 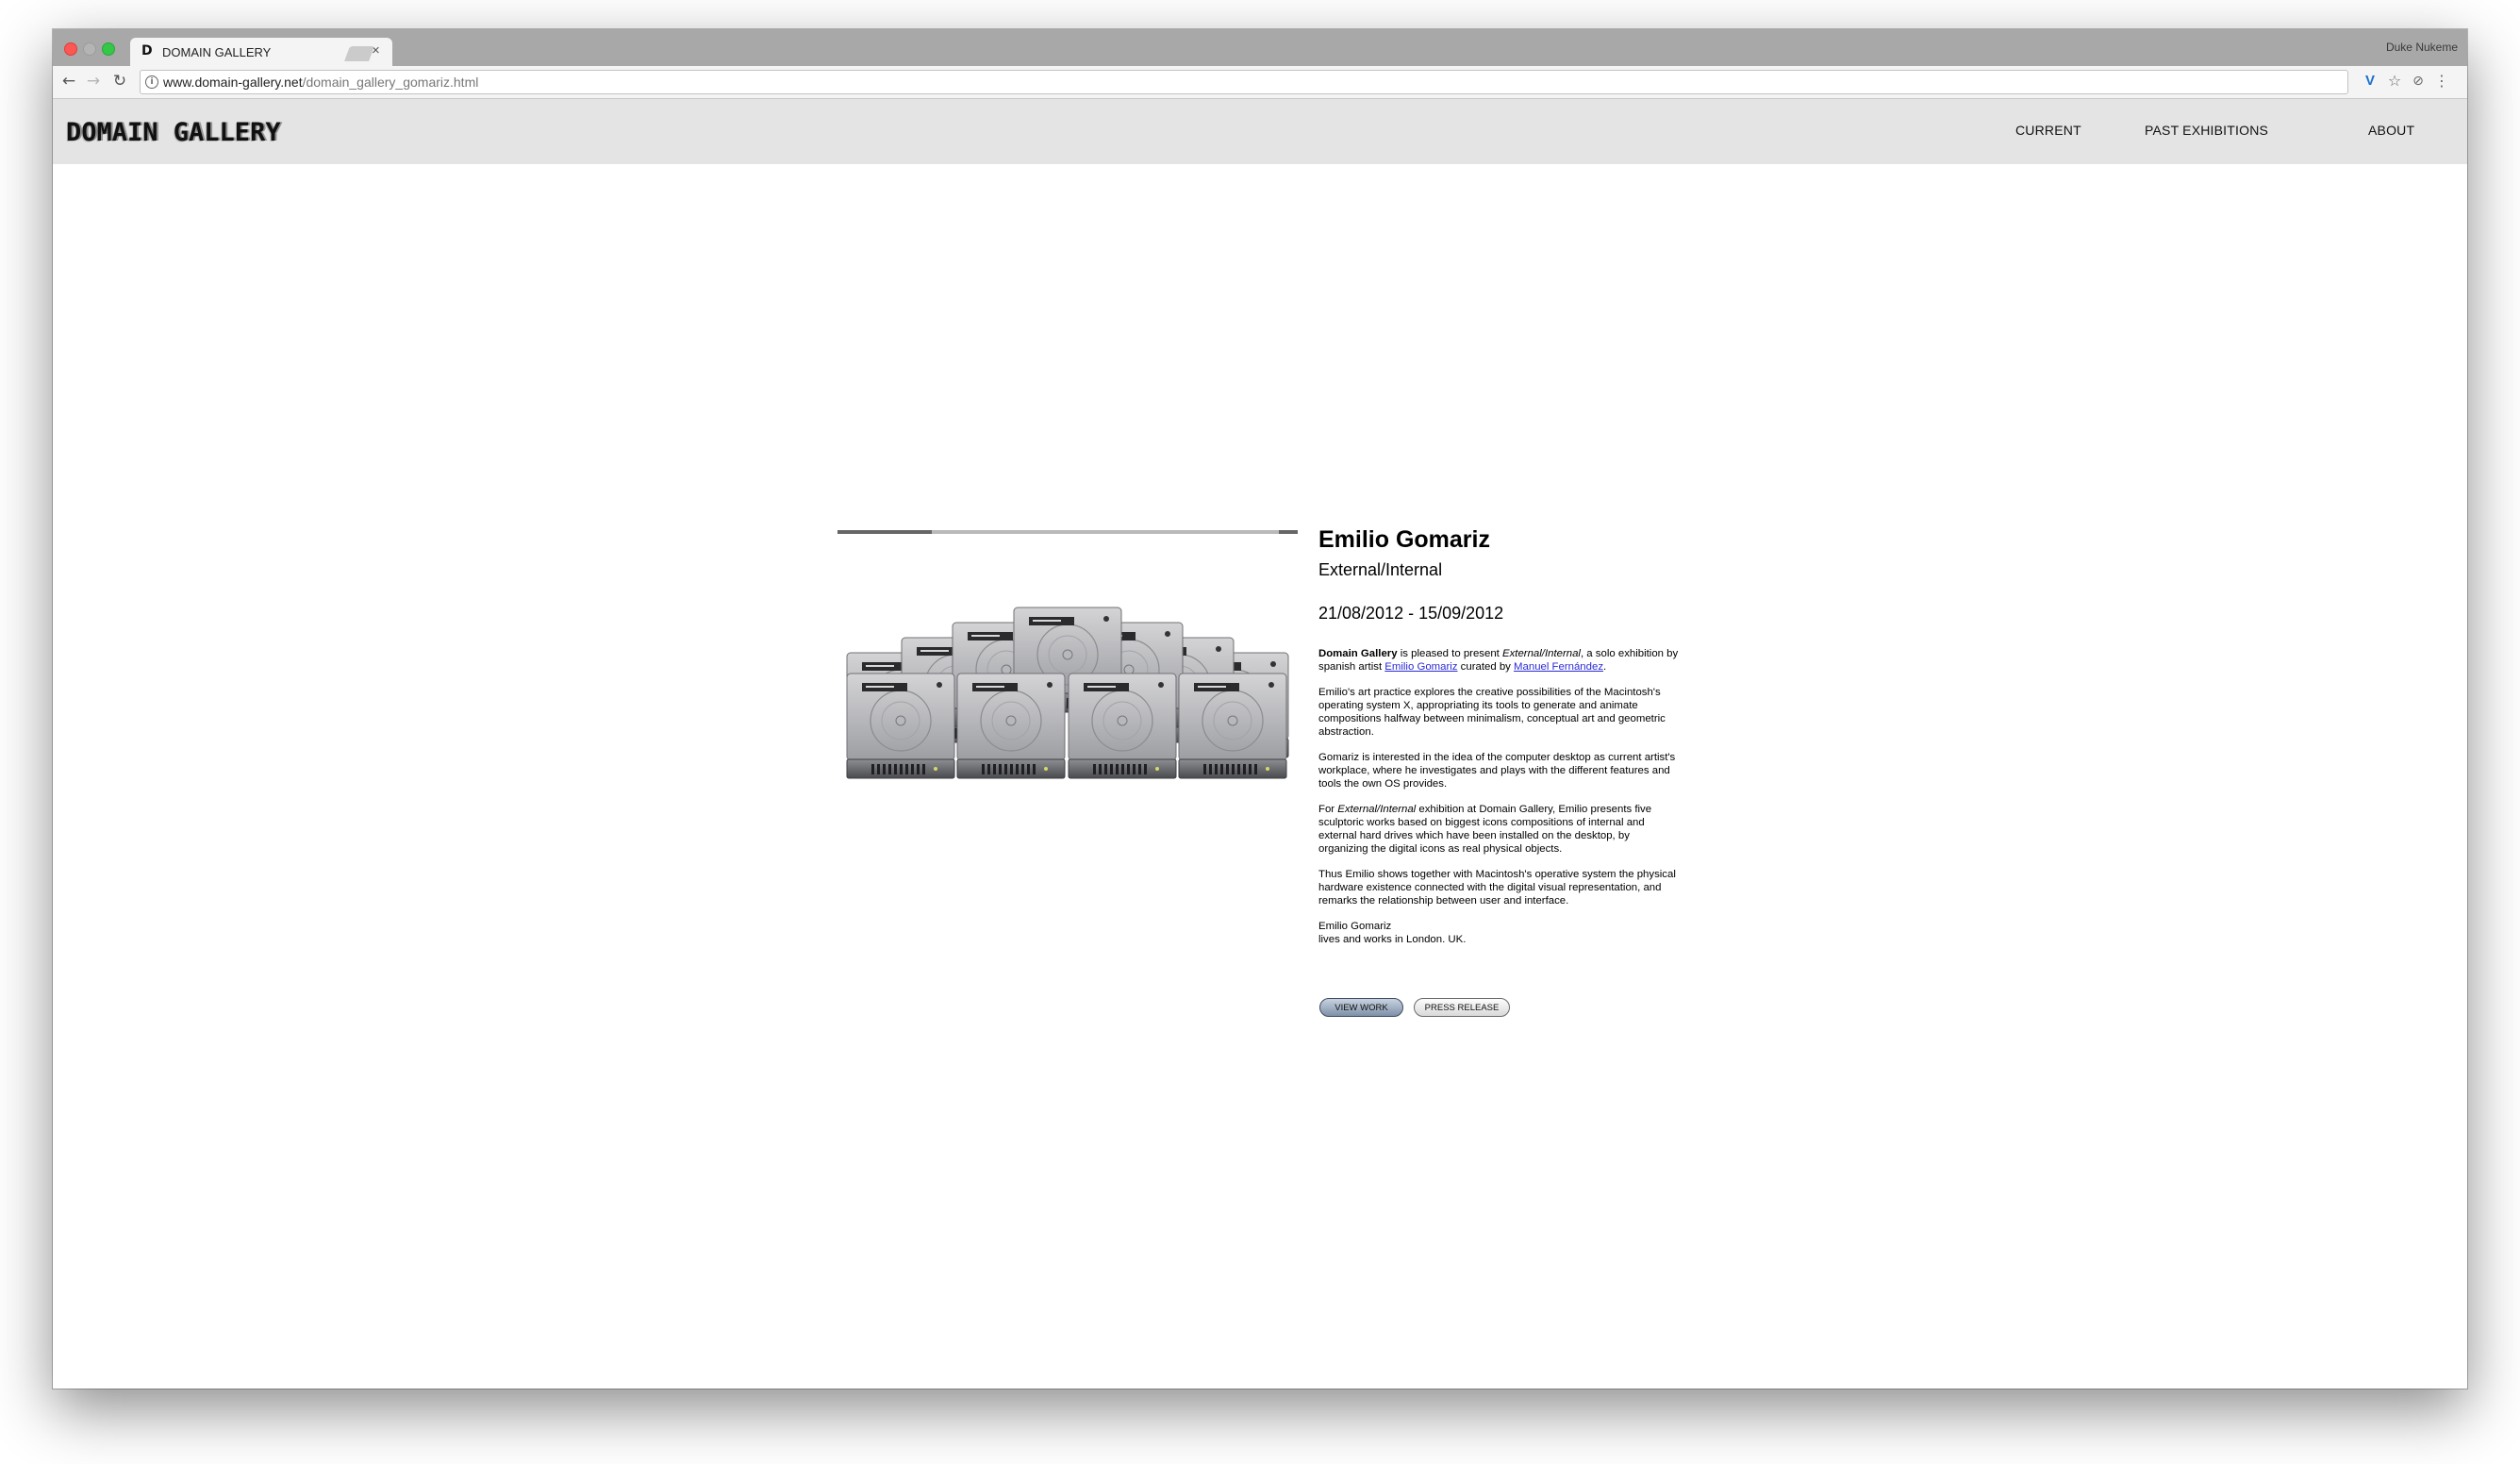 I want to click on profile-name: Duke Nukeme, so click(x=2422, y=47).